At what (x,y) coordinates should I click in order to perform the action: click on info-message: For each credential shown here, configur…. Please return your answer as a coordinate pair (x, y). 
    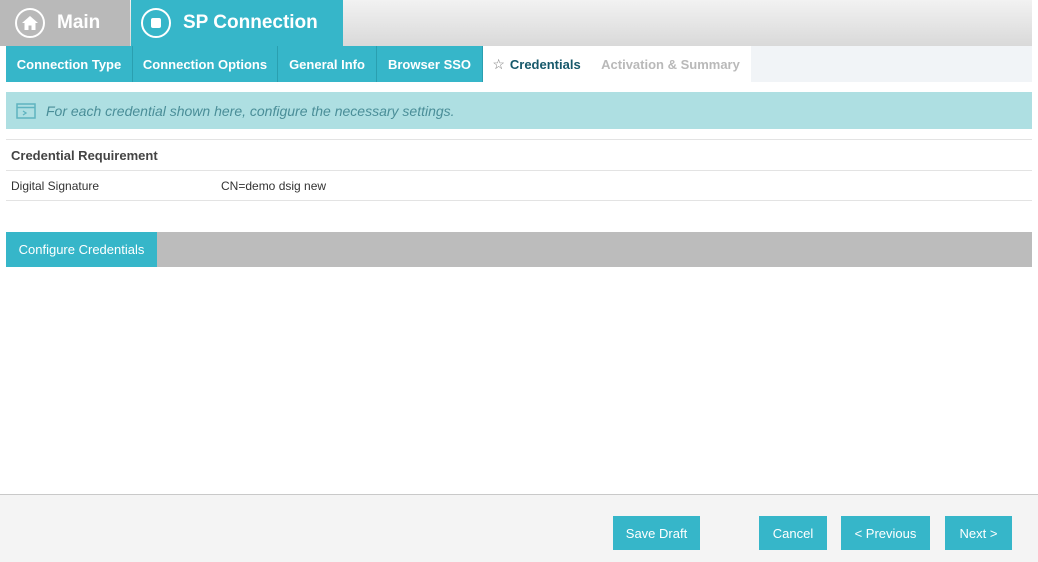
    Looking at the image, I should click on (250, 110).